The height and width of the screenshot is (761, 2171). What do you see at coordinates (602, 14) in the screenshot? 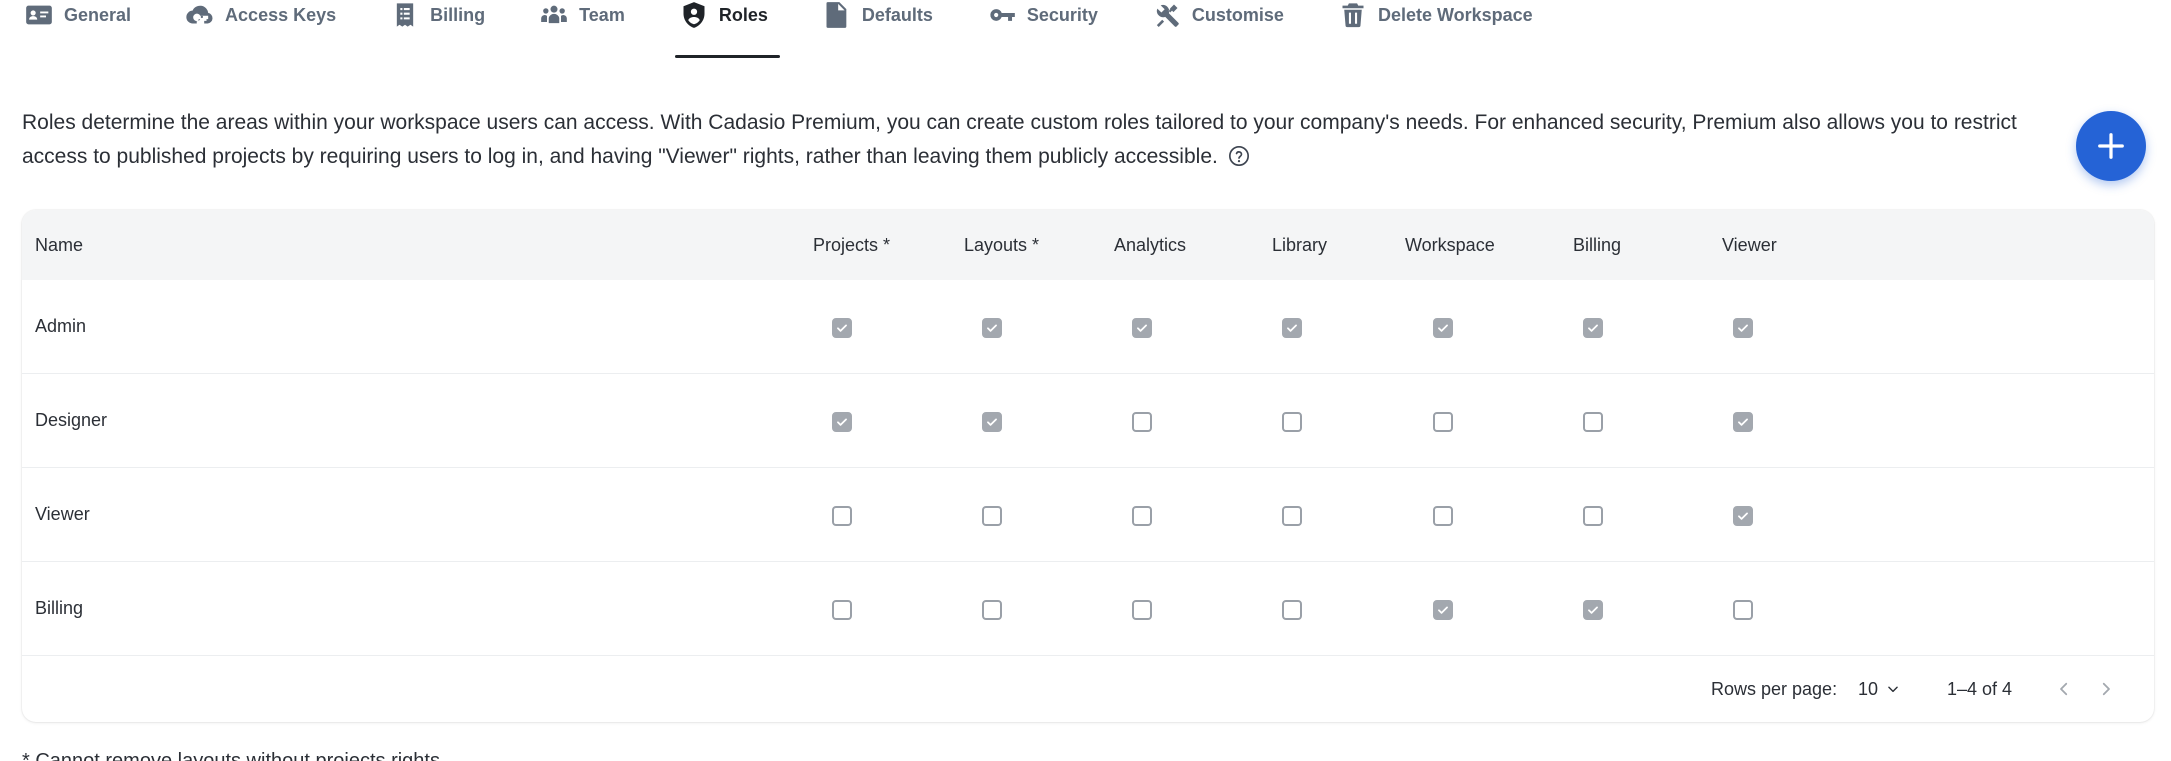
I see `tab-label: Team` at bounding box center [602, 14].